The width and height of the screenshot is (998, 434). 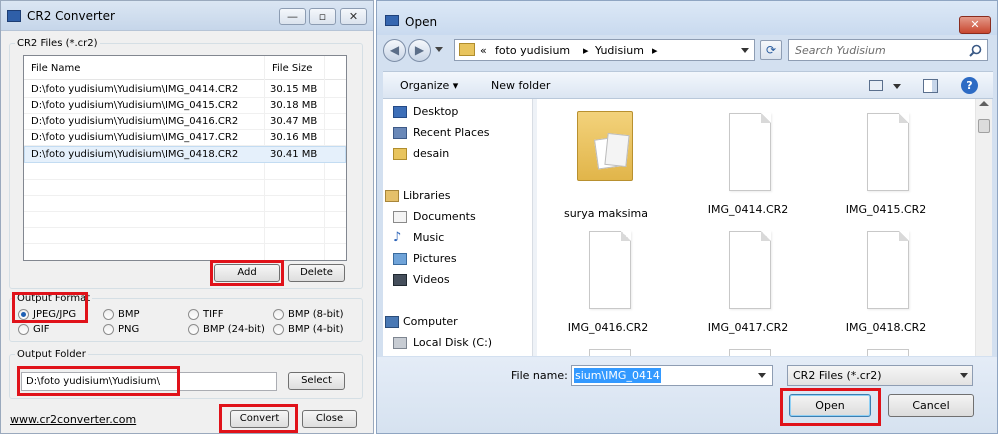 What do you see at coordinates (353, 16) in the screenshot?
I see `close-window-button: ✕` at bounding box center [353, 16].